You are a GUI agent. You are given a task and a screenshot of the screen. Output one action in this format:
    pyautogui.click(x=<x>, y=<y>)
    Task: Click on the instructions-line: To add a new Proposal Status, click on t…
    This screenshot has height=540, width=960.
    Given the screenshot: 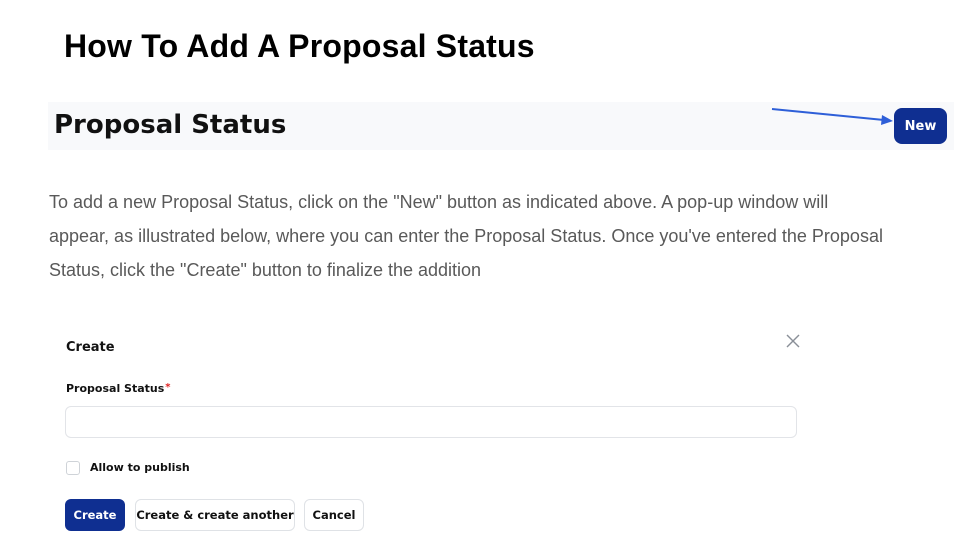 What is the action you would take?
    pyautogui.click(x=439, y=202)
    